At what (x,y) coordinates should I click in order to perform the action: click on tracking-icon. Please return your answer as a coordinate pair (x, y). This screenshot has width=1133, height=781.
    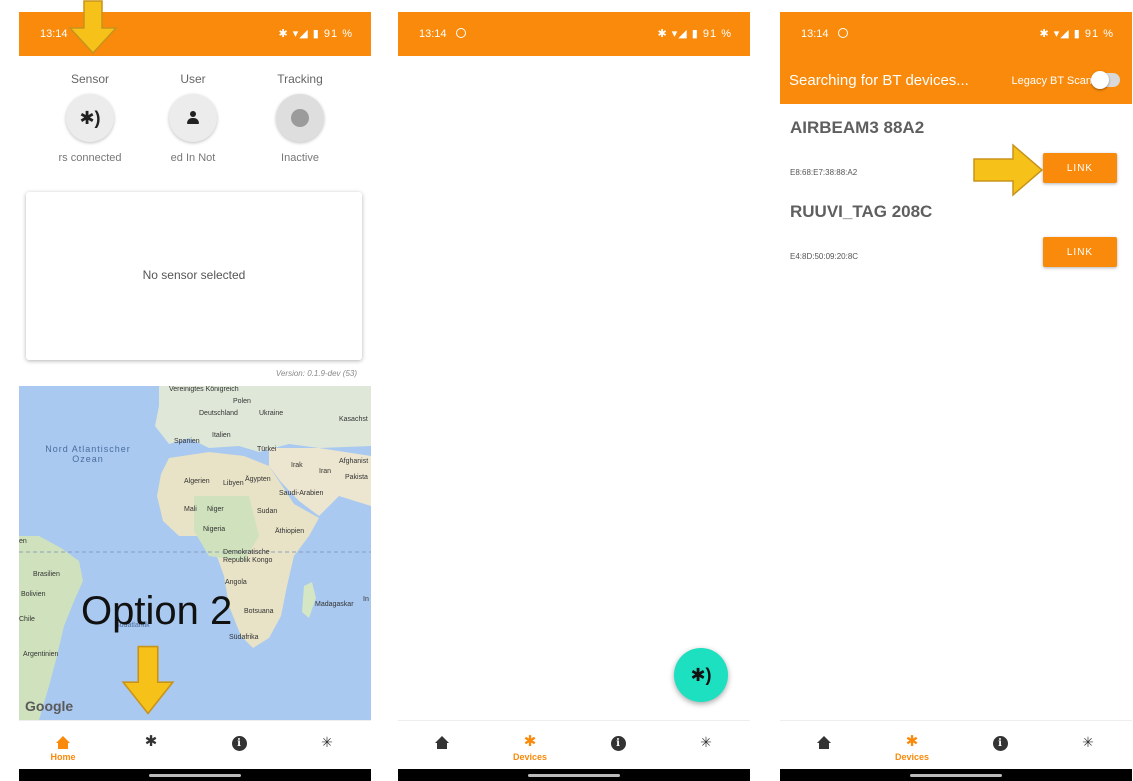
    Looking at the image, I should click on (300, 118).